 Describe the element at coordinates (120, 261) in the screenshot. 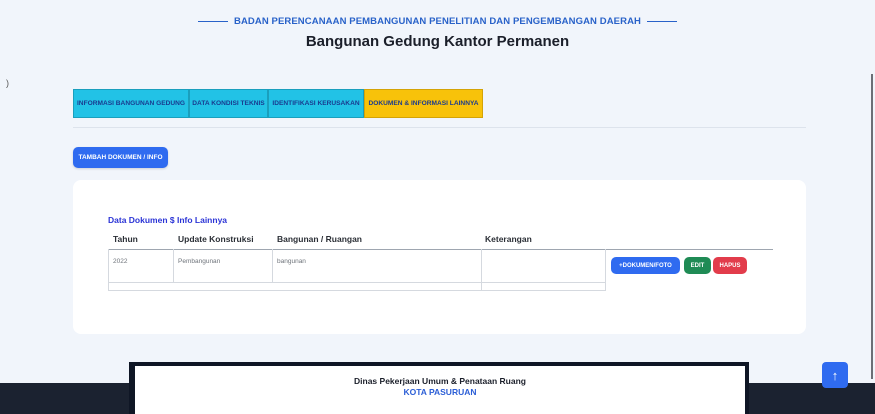

I see `cell-tahun: 2022` at that location.